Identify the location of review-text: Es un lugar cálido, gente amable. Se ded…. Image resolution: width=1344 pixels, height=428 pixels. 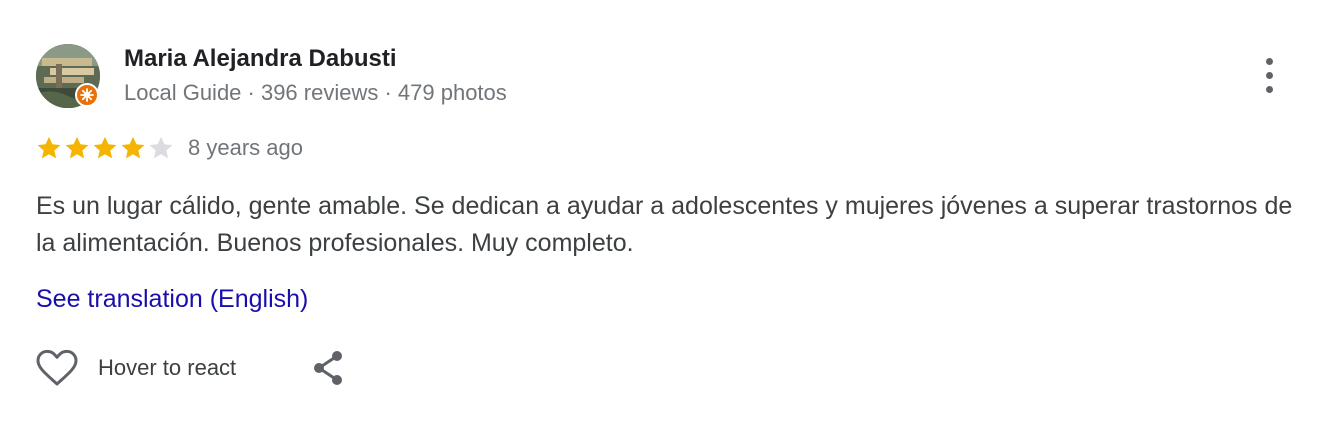
(664, 224).